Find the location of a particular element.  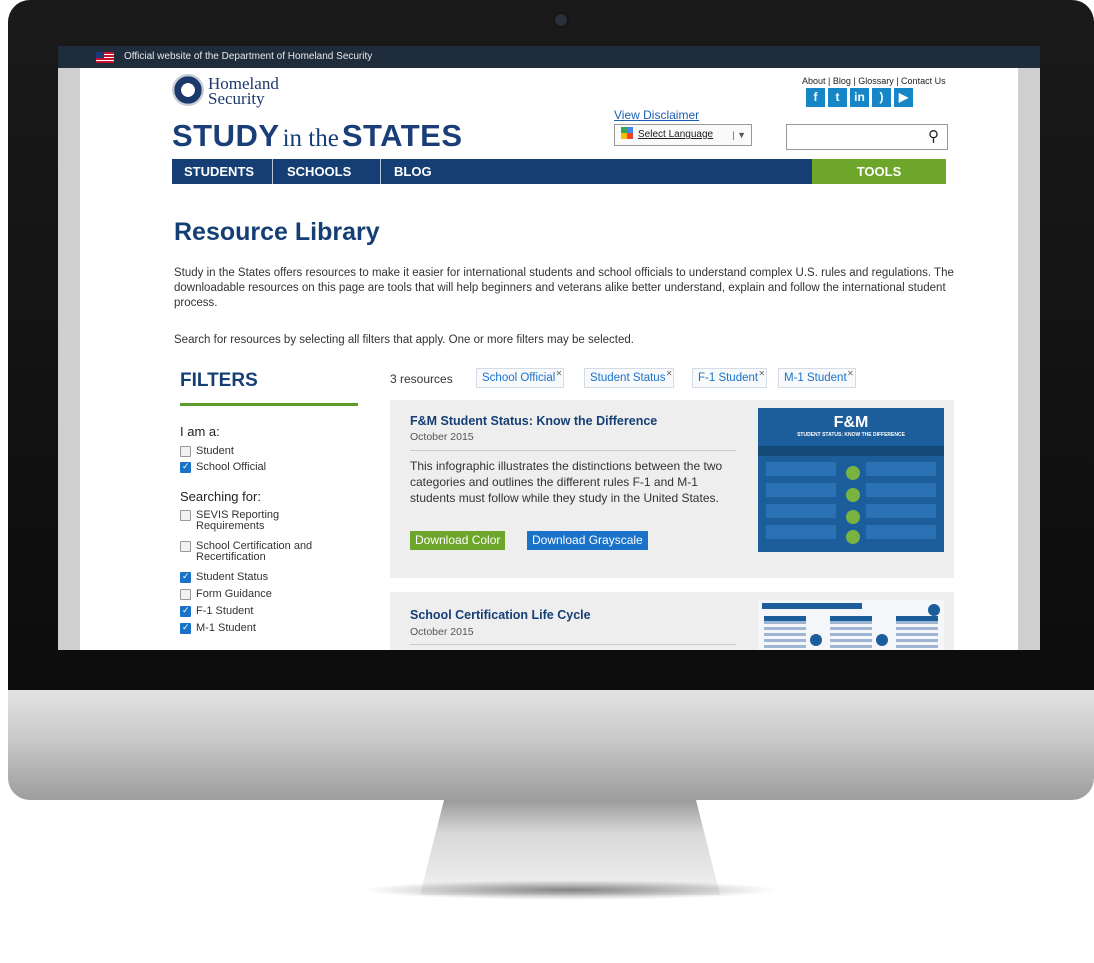

tag-label: School Official is located at coordinates (519, 378).